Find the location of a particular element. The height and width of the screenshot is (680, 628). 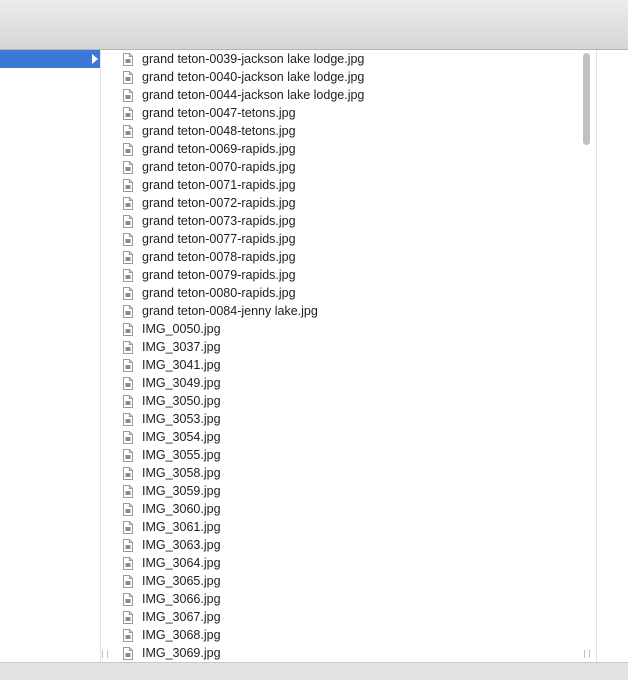

file-row: IMG_3060.jpg is located at coordinates (347, 509).